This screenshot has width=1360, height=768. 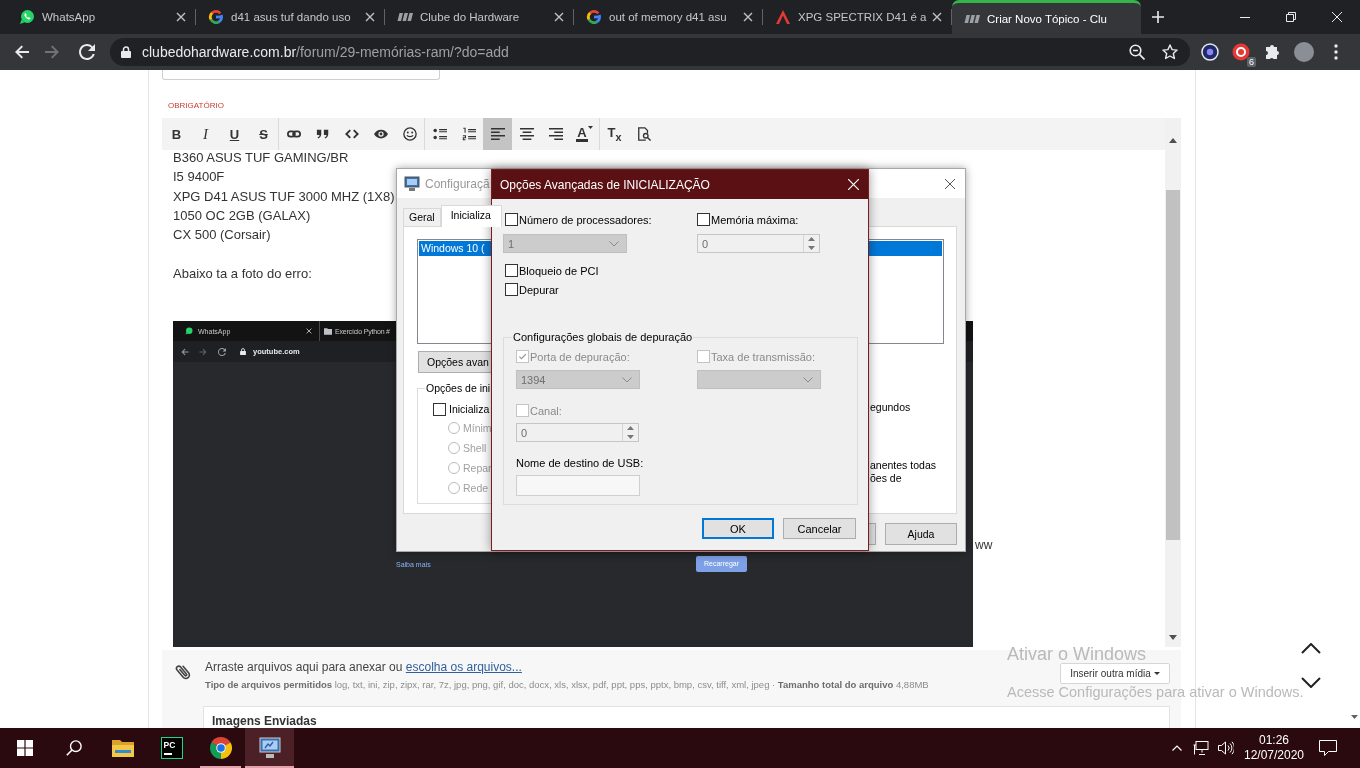 I want to click on round-logo-icon, so click(x=220, y=748).